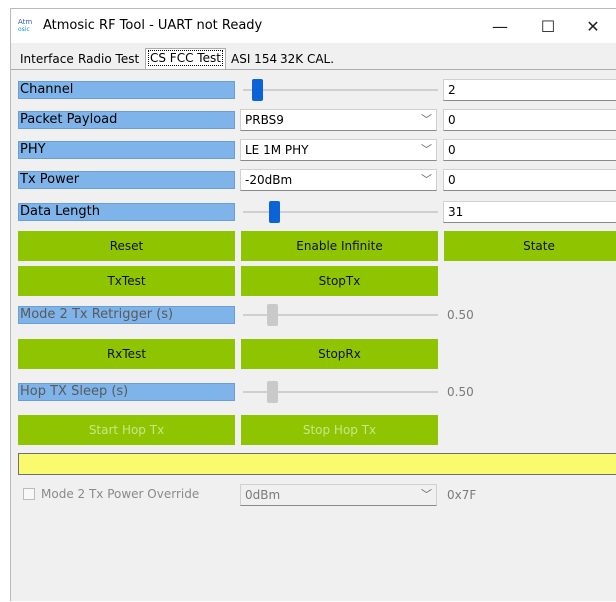  Describe the element at coordinates (339, 430) in the screenshot. I see `stop-hop-tx-button: Stop Hop Tx` at that location.